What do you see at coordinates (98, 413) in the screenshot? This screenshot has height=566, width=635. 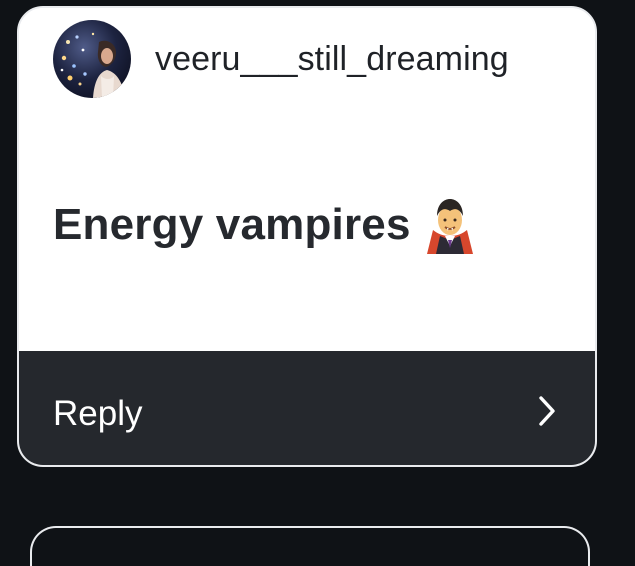 I see `reply-label: Reply` at bounding box center [98, 413].